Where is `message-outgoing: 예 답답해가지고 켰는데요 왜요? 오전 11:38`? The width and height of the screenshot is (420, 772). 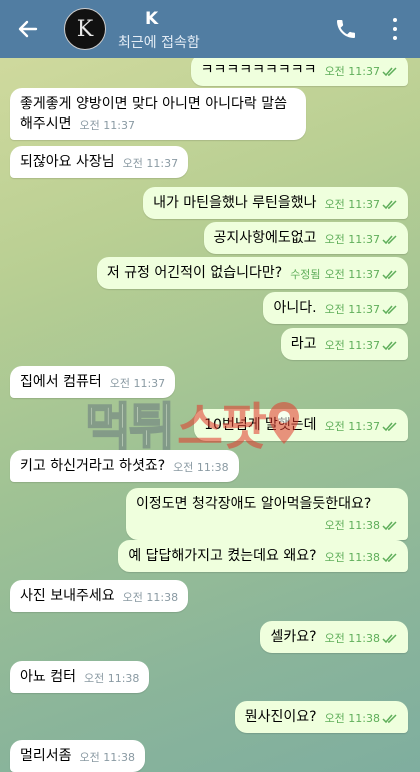
message-outgoing: 예 답답해가지고 켰는데요 왜요? 오전 11:38 is located at coordinates (263, 556).